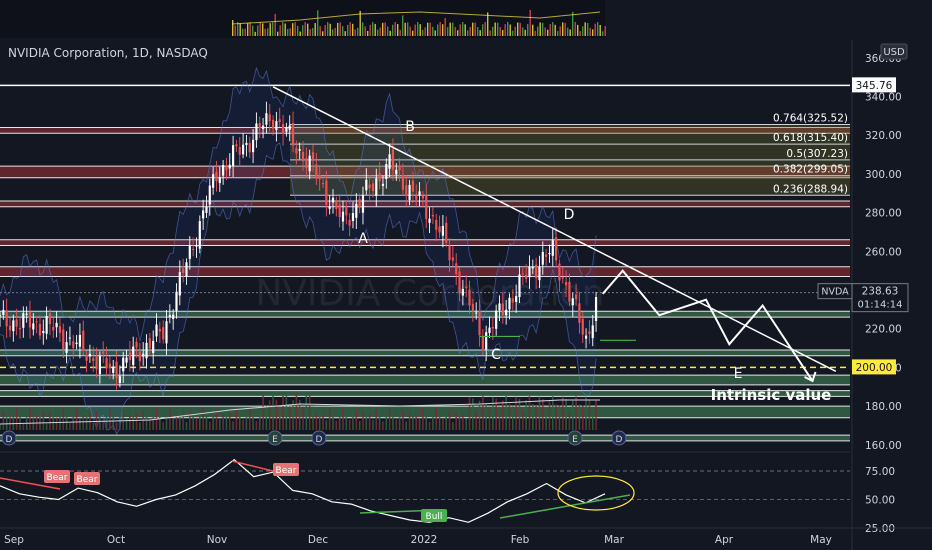 The width and height of the screenshot is (932, 550). I want to click on intrinsic-value-annotation: Intrinsic value, so click(771, 395).